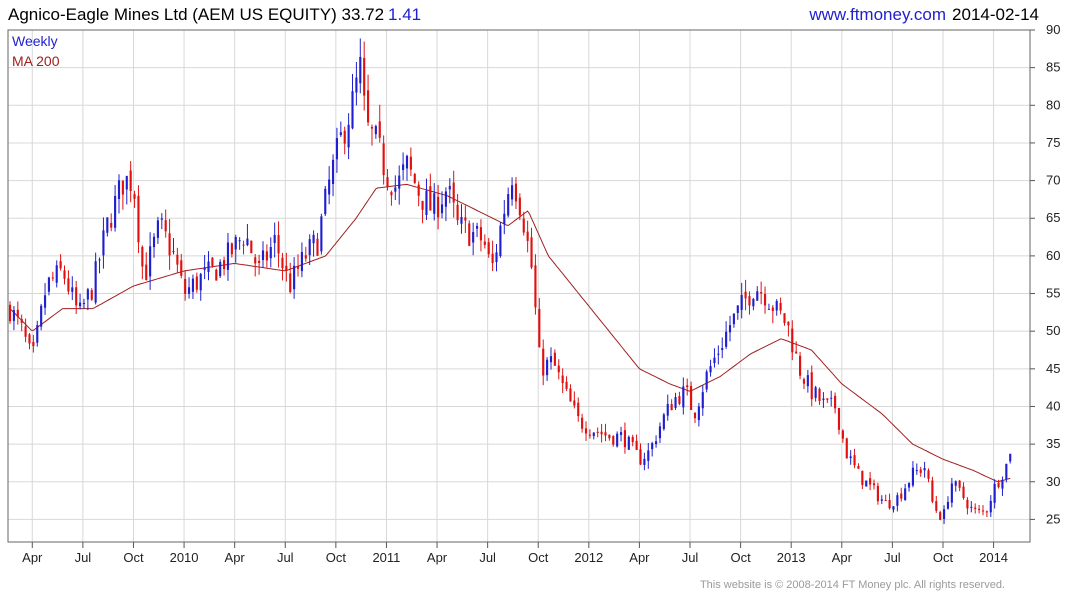 This screenshot has height=600, width=1075. Describe the element at coordinates (437, 557) in the screenshot. I see `x-tick-label: Apr` at that location.